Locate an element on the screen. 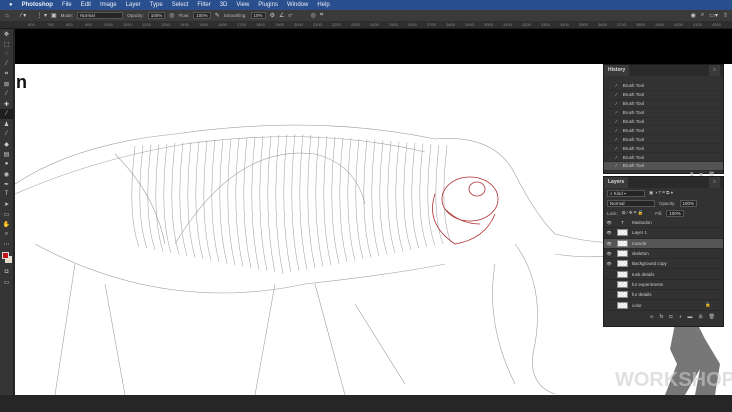 Image resolution: width=732 pixels, height=412 pixels. fx-icon: fx is located at coordinates (661, 317).